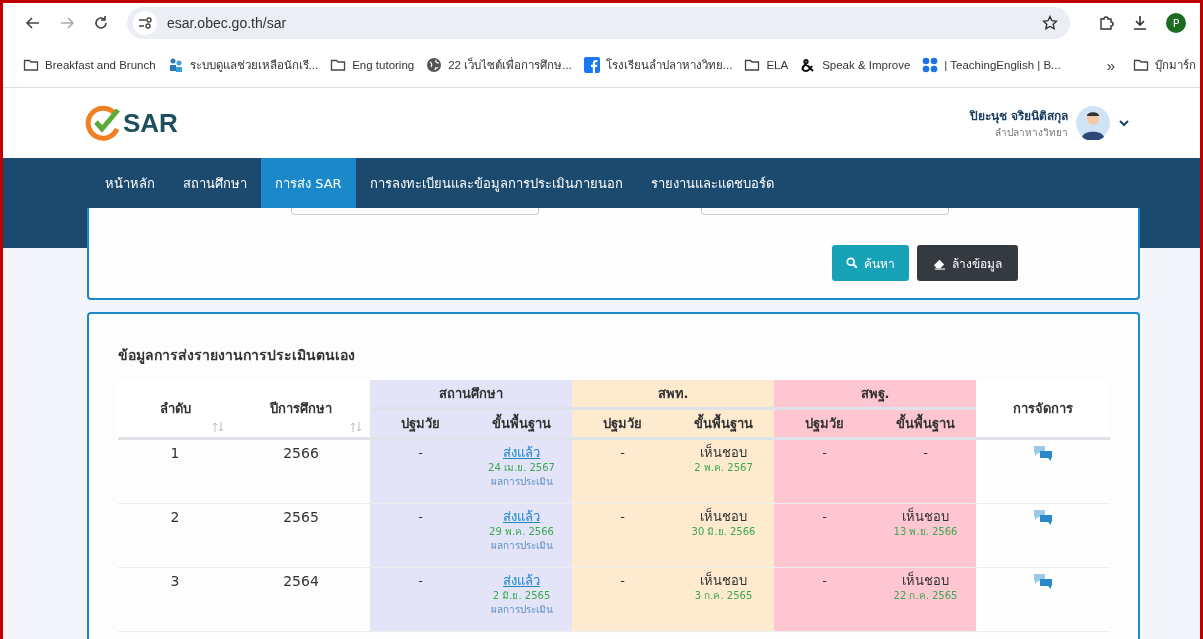  I want to click on logo-text: SAR, so click(150, 123).